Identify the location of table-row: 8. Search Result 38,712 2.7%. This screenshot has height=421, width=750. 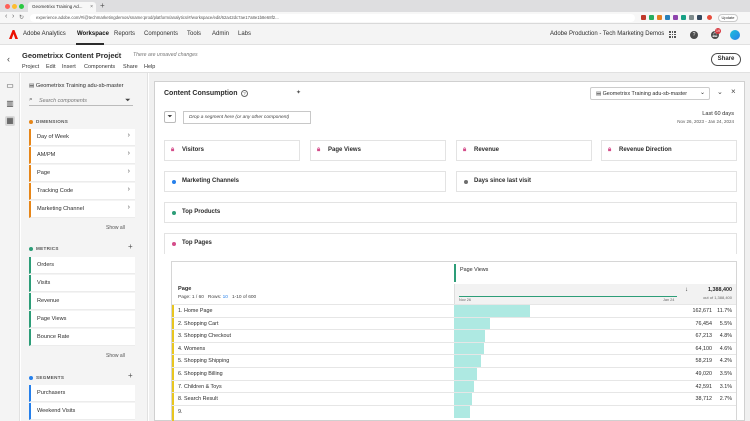
(454, 399).